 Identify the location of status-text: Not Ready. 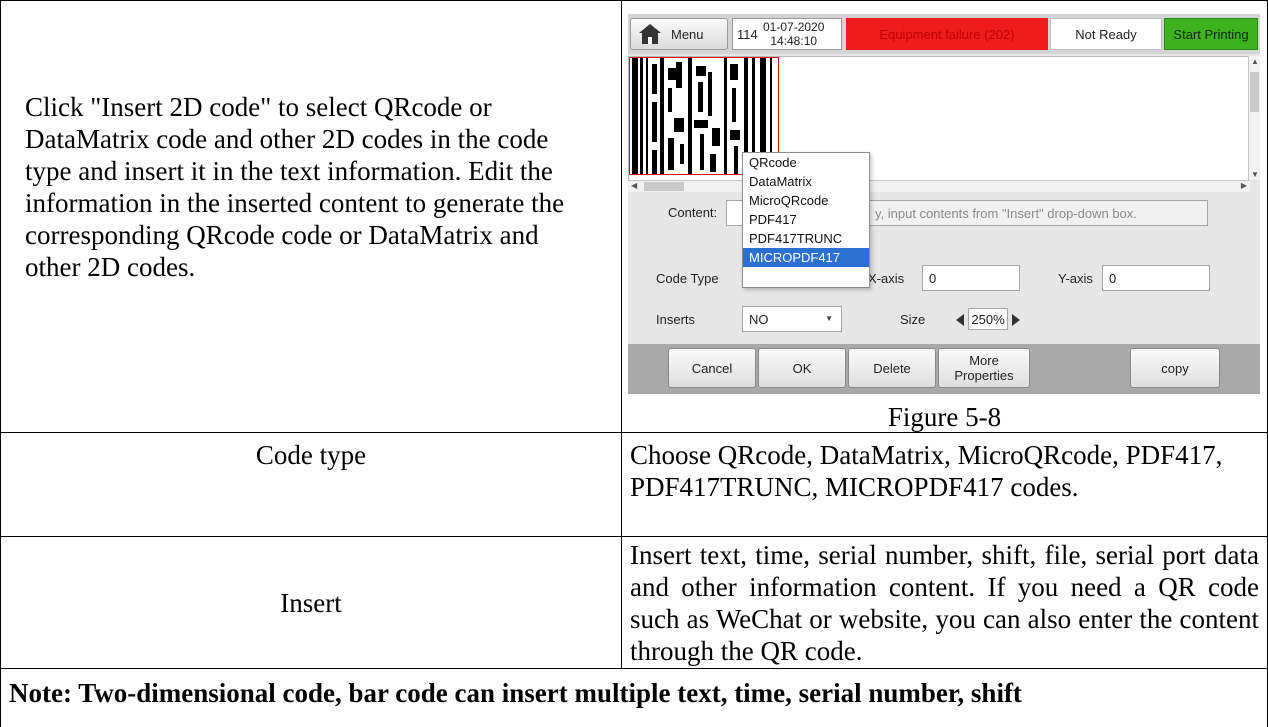
(1106, 34).